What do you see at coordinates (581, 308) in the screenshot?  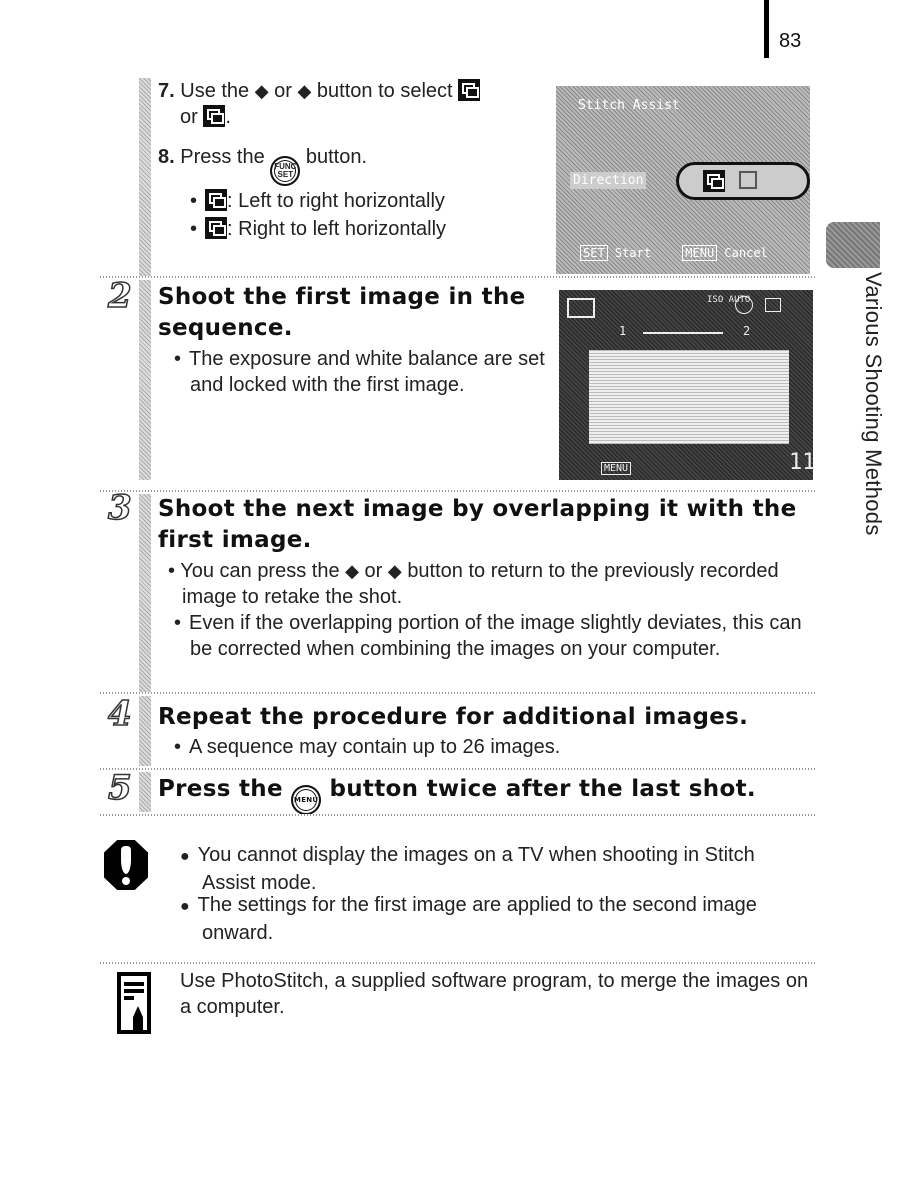 I see `stitch-mode-icon` at bounding box center [581, 308].